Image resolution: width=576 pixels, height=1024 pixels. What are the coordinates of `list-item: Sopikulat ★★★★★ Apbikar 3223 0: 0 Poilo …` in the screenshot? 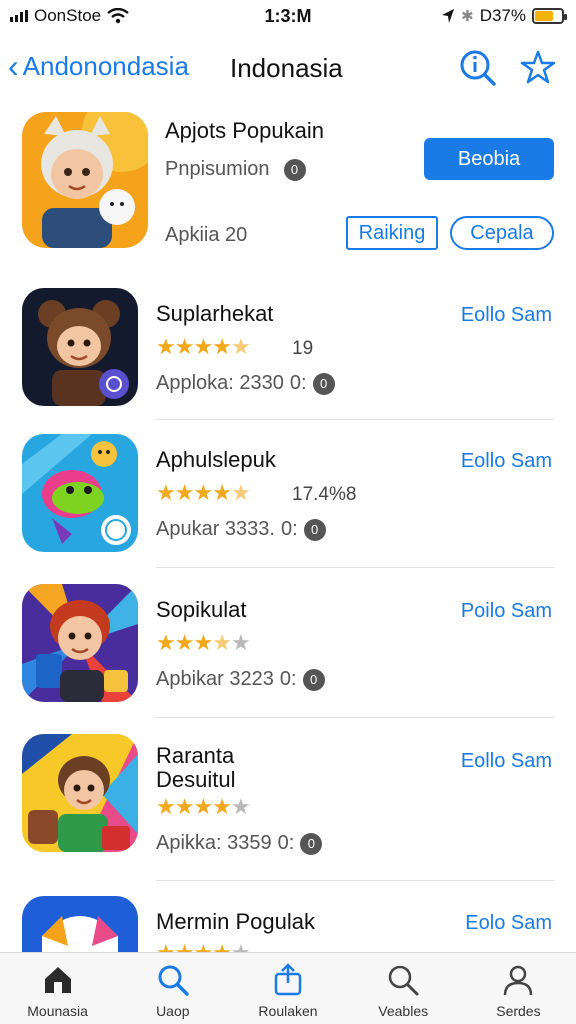 It's located at (288, 657).